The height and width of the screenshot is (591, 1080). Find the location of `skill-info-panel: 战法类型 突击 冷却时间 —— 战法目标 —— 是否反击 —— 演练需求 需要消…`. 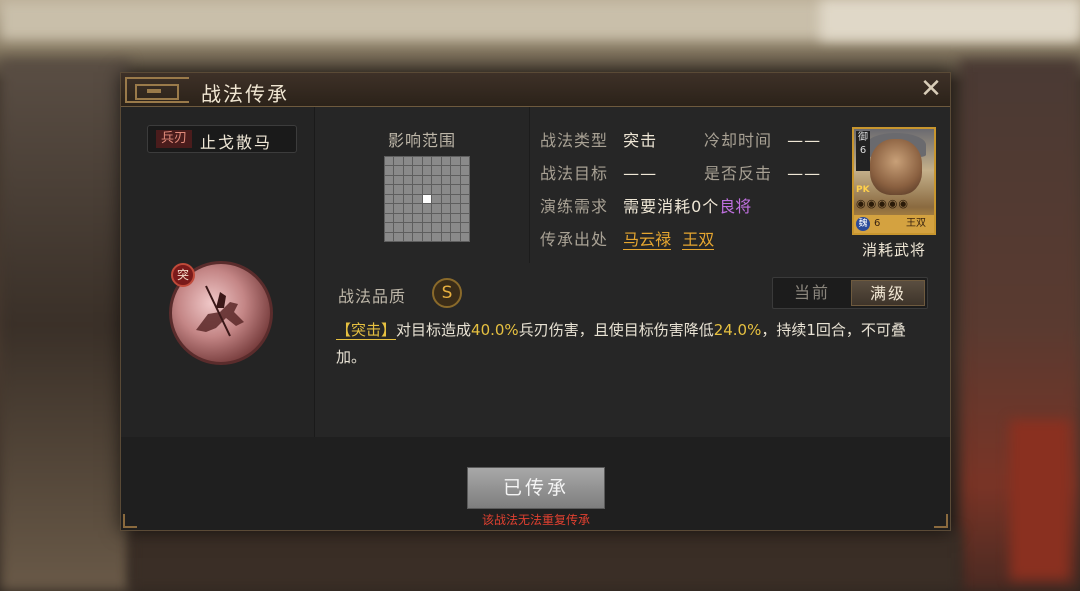

skill-info-panel: 战法类型 突击 冷却时间 —— 战法目标 —— 是否反击 —— 演练需求 需要消… is located at coordinates (739, 185).